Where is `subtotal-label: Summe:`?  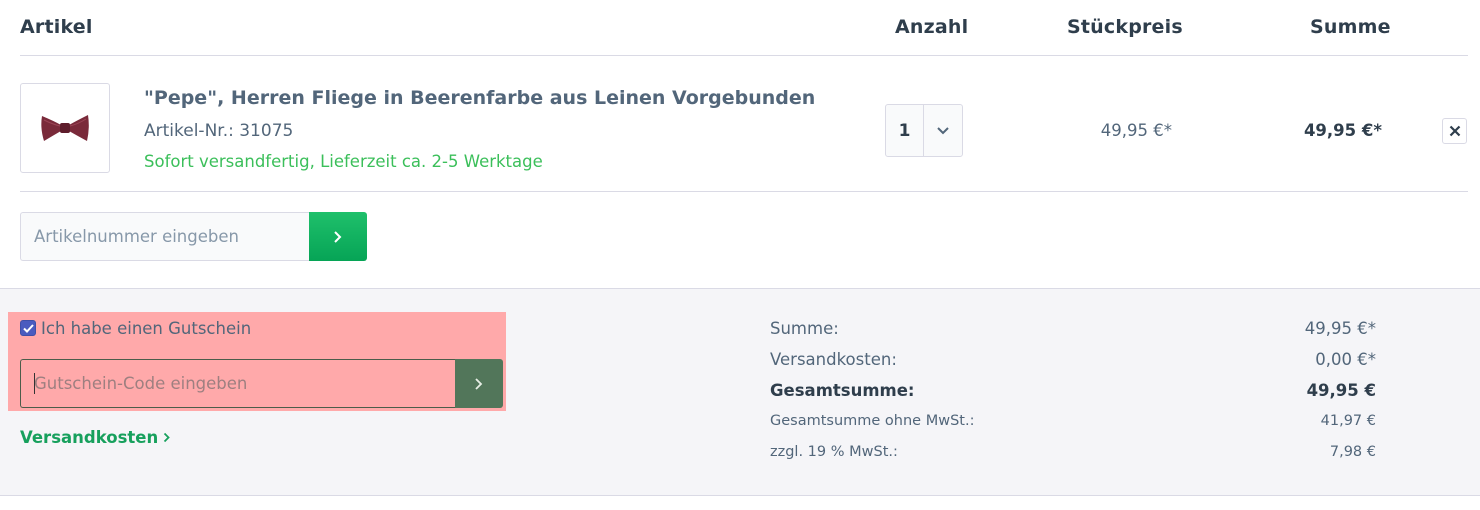
subtotal-label: Summe: is located at coordinates (804, 328).